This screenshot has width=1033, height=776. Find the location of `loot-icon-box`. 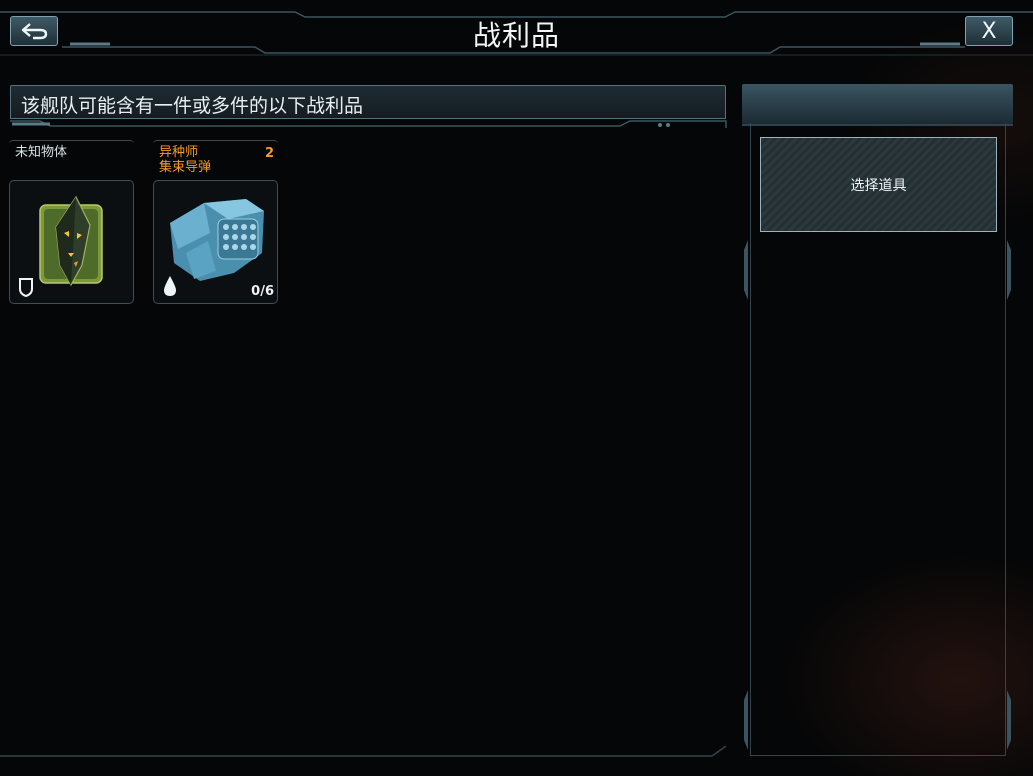

loot-icon-box is located at coordinates (71, 242).